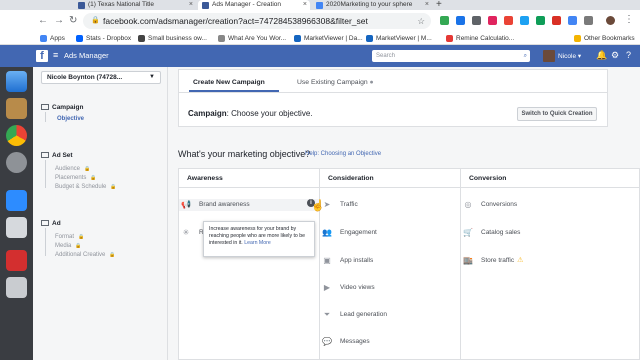 The height and width of the screenshot is (360, 640). What do you see at coordinates (55, 55) in the screenshot?
I see `hamburger-menu-icon: ≡` at bounding box center [55, 55].